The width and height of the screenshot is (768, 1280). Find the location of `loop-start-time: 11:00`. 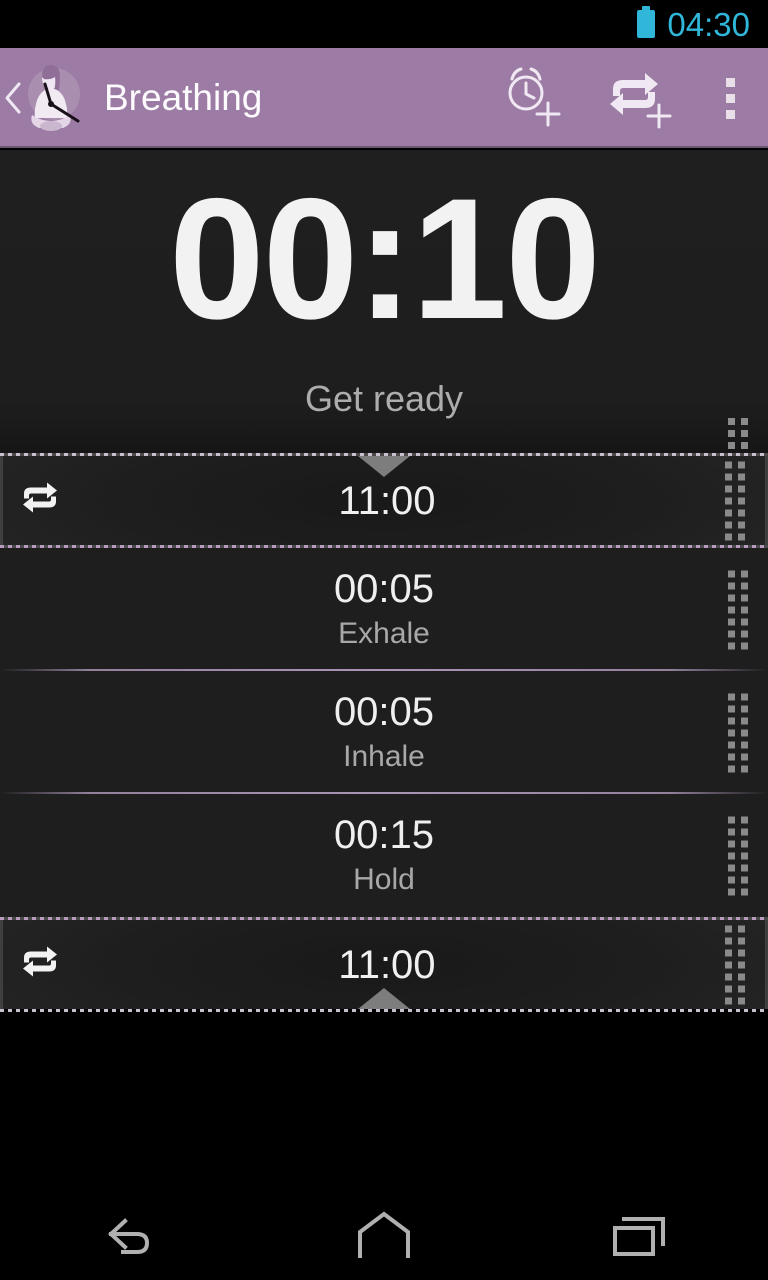

loop-start-time: 11:00 is located at coordinates (387, 500).